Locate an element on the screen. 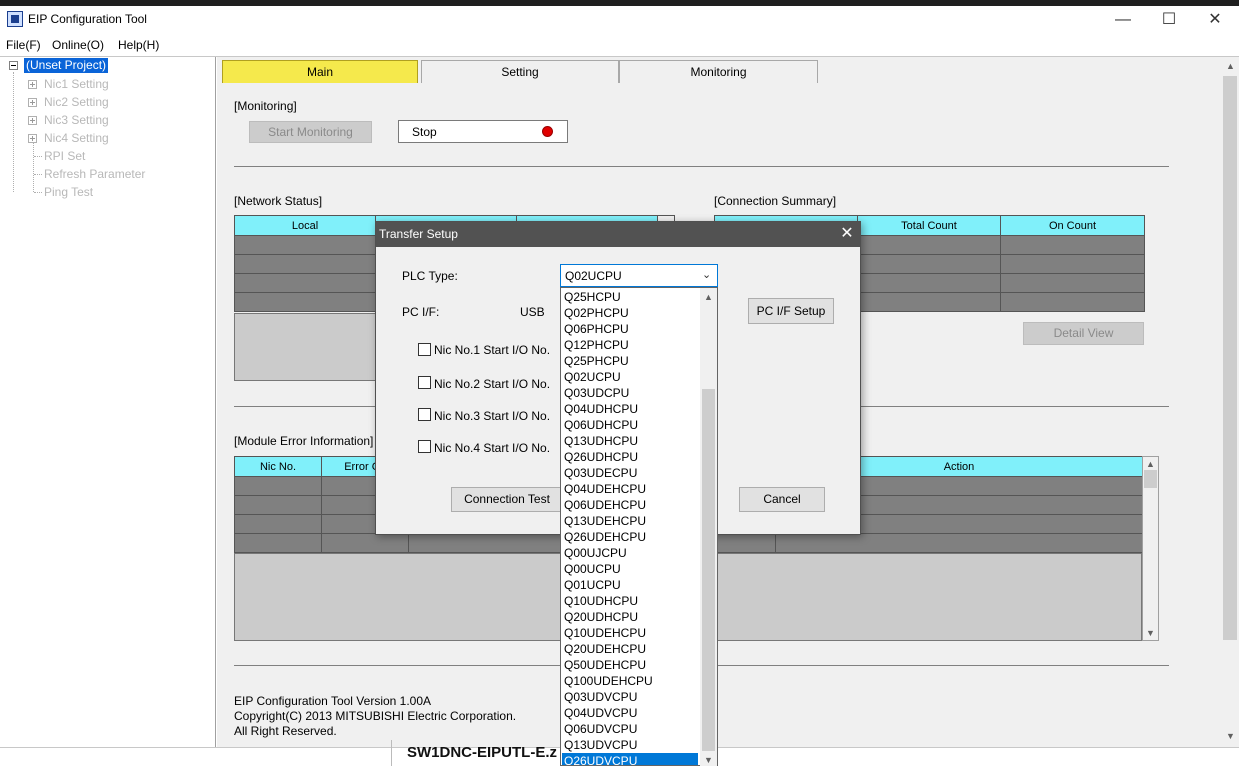 This screenshot has width=1239, height=766. maximize-button: ☐ is located at coordinates (1169, 20).